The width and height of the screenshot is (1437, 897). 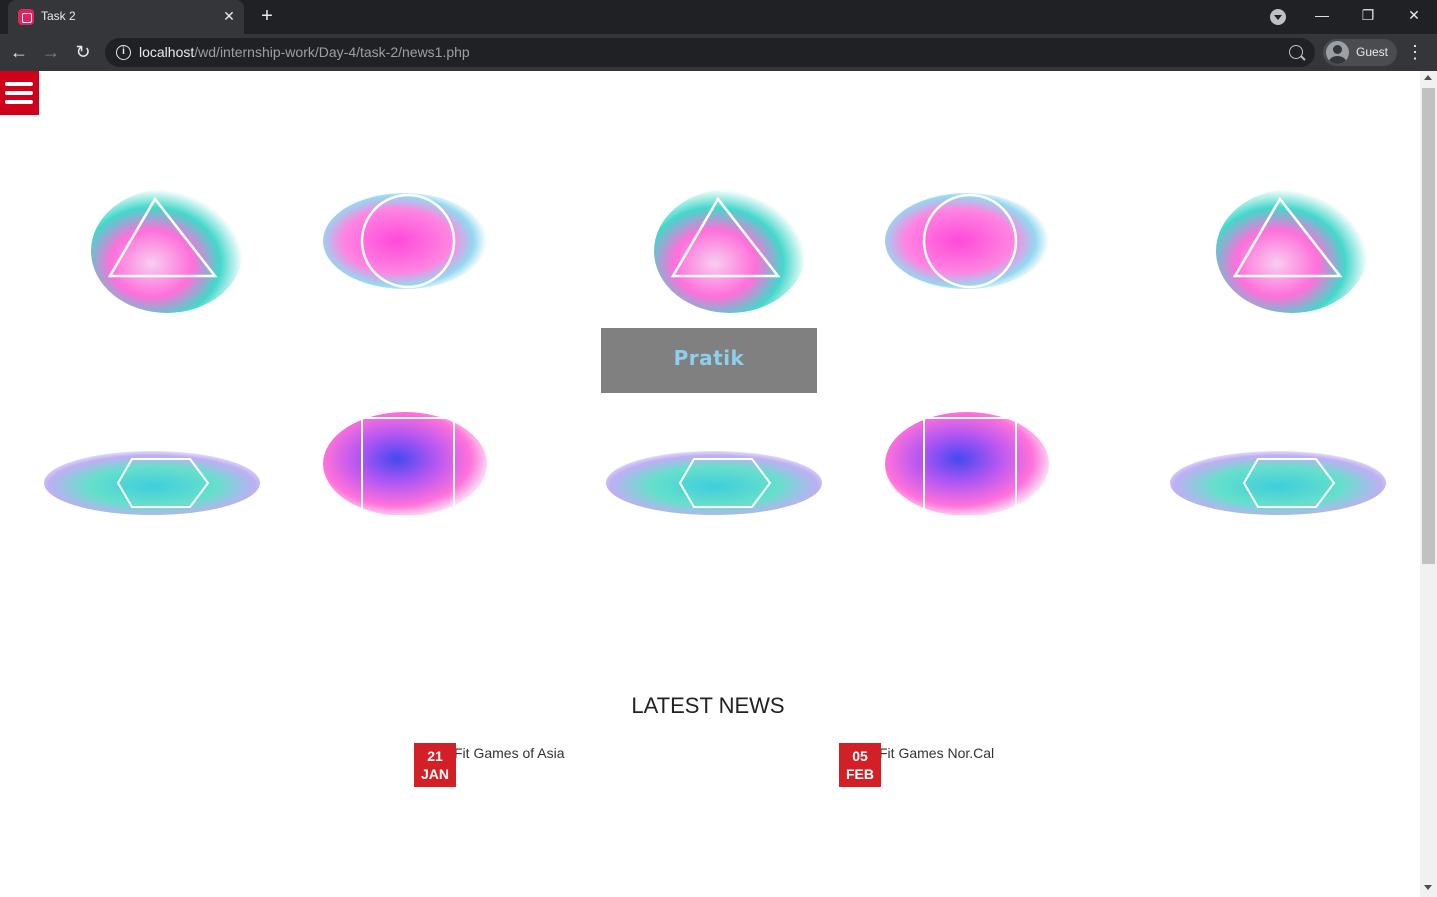 I want to click on brand-box: Pratik, so click(x=709, y=360).